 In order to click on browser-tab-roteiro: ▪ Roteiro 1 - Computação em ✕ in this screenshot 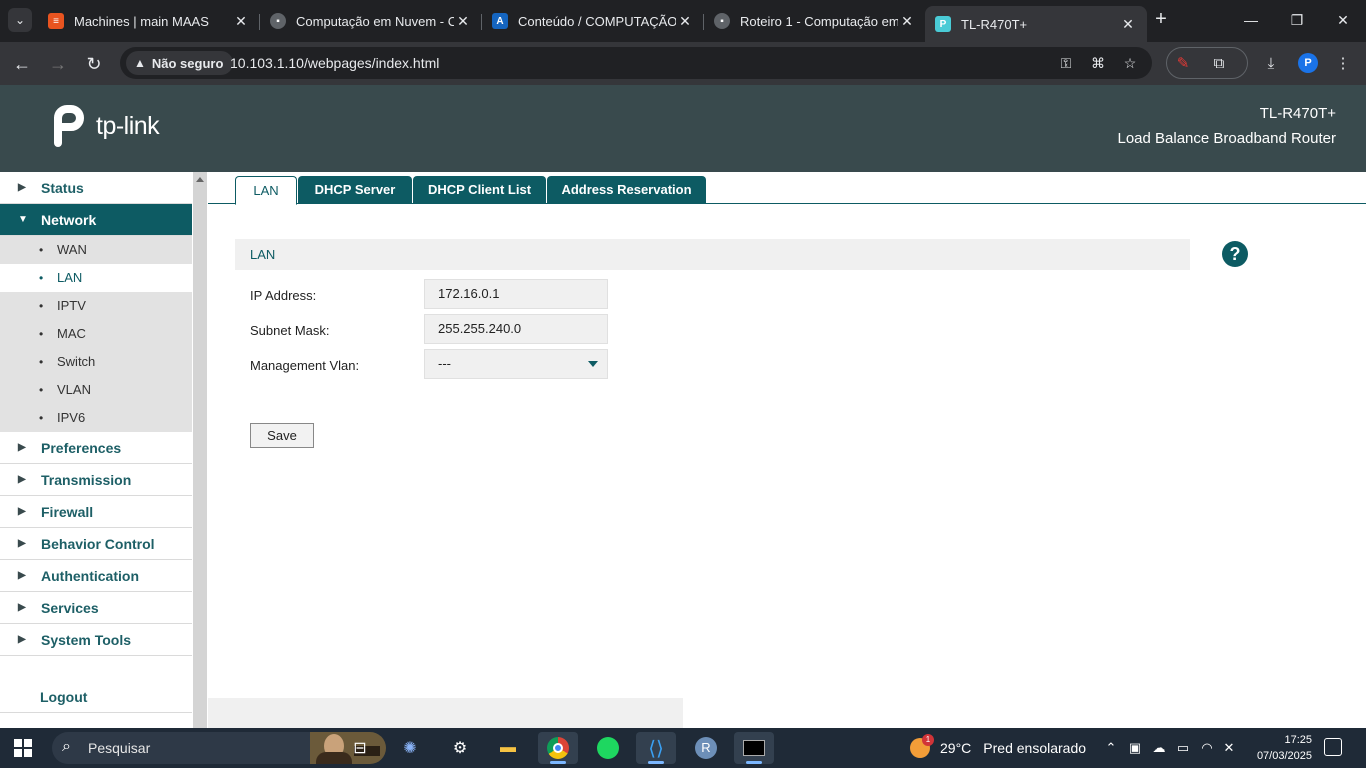, I will do `click(815, 21)`.